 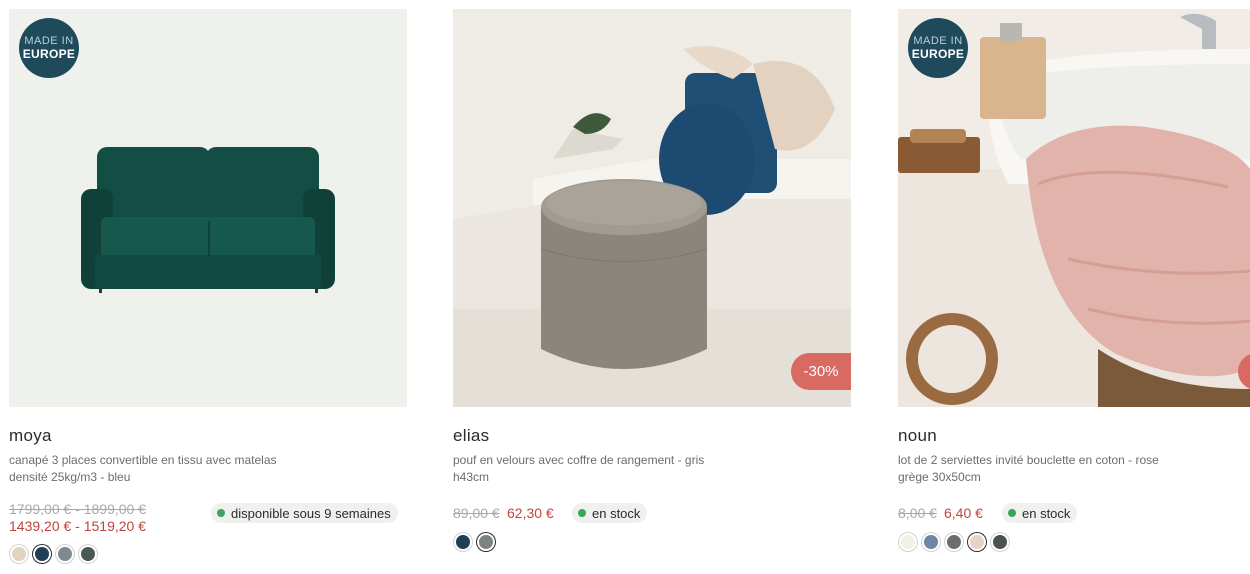 What do you see at coordinates (530, 513) in the screenshot?
I see `price-new: 62,30 €` at bounding box center [530, 513].